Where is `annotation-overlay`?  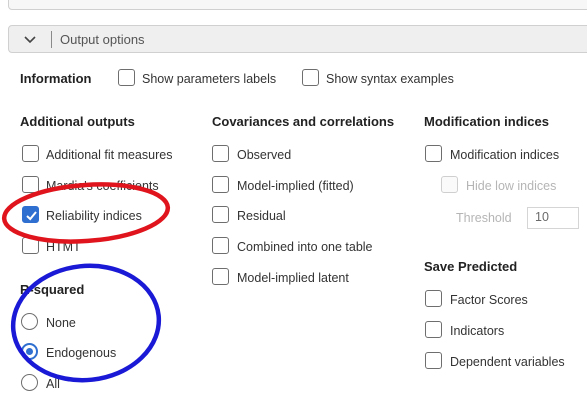 annotation-overlay is located at coordinates (86, 282).